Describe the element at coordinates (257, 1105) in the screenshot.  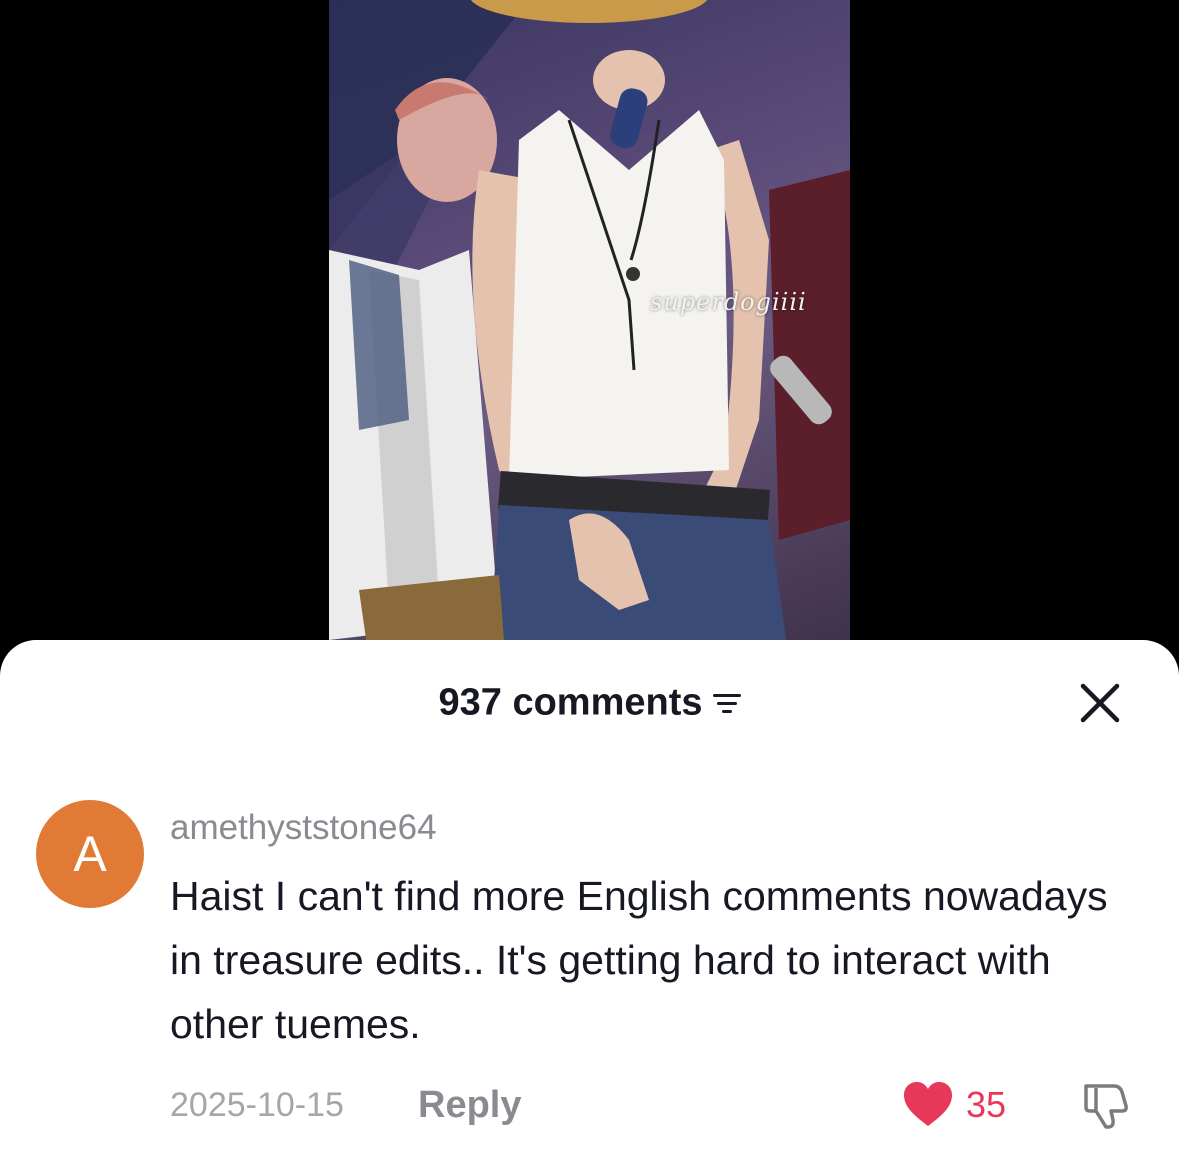
I see `comment-date: 2025-10-15` at that location.